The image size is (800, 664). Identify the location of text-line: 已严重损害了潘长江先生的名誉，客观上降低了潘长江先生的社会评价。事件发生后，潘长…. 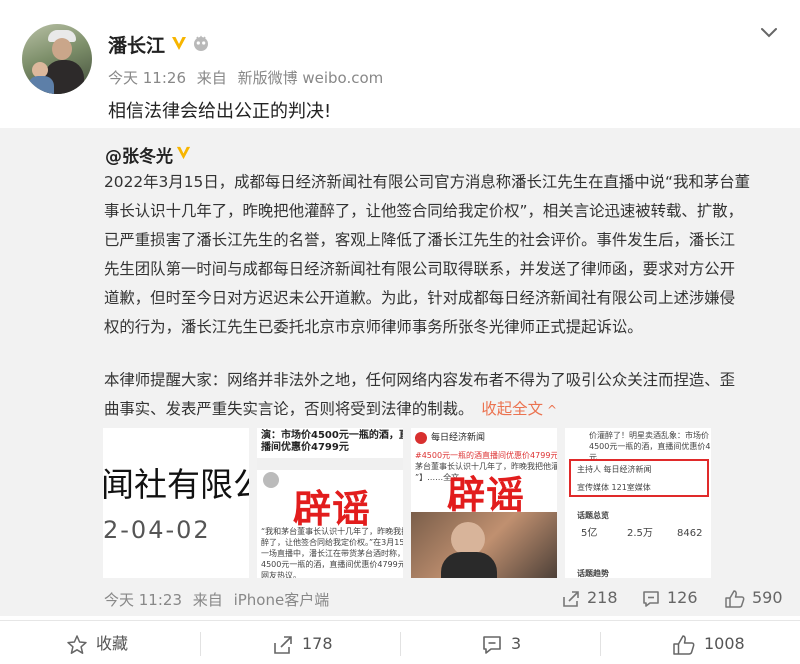
(420, 240).